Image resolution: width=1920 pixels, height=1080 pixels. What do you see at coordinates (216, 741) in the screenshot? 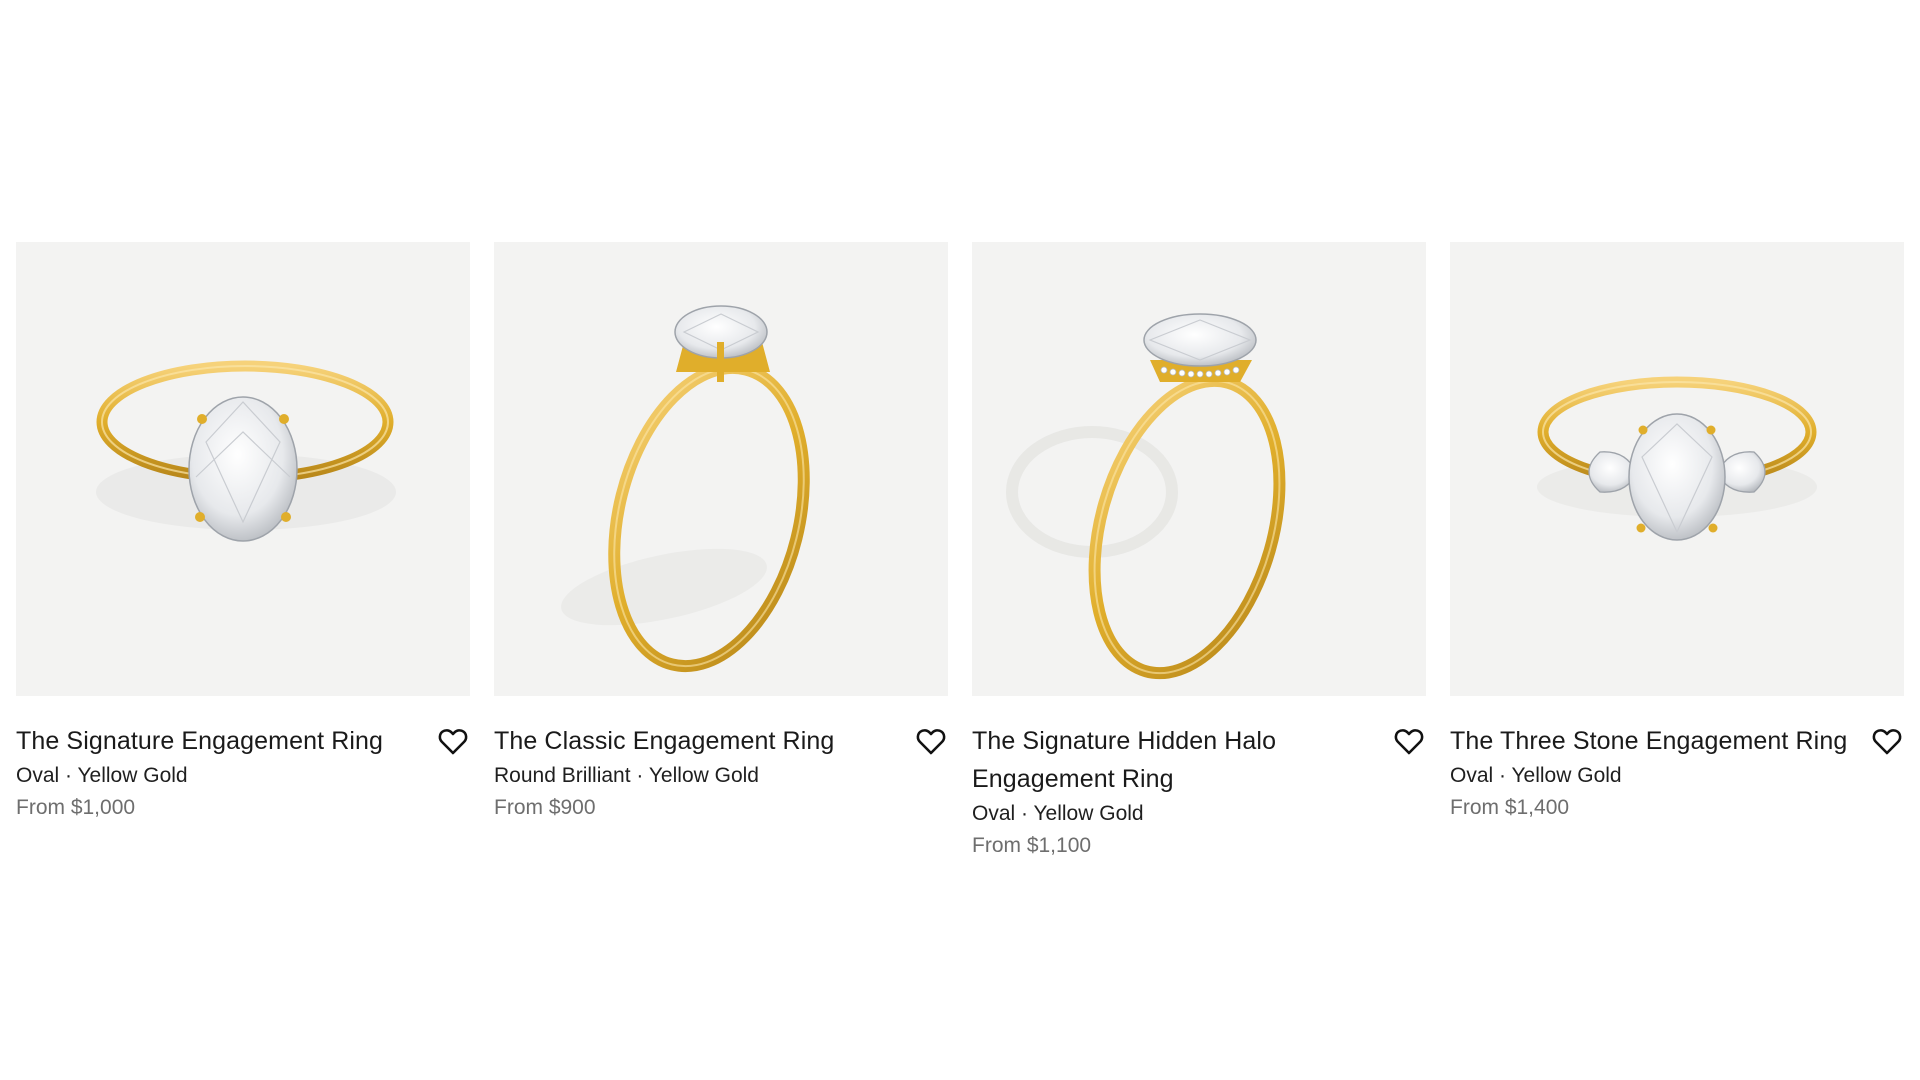
I see `product-name: The Signature Engagement Ring` at bounding box center [216, 741].